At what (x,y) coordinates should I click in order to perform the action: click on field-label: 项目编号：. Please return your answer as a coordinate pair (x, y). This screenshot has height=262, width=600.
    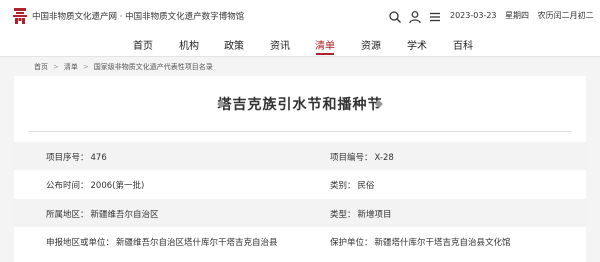
    Looking at the image, I should click on (351, 158).